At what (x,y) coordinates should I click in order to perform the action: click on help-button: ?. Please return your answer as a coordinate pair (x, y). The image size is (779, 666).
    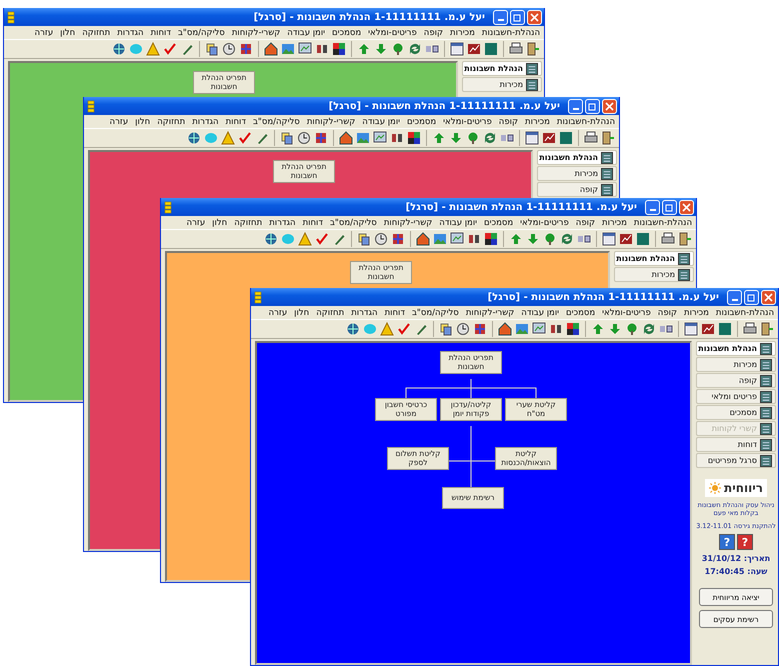
    Looking at the image, I should click on (745, 542).